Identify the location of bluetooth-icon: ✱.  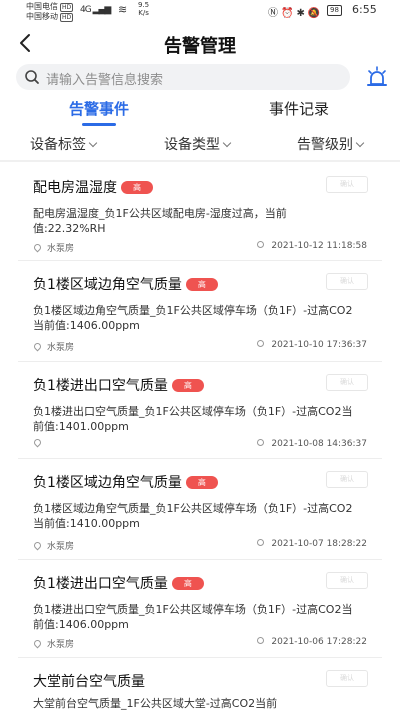
(302, 13).